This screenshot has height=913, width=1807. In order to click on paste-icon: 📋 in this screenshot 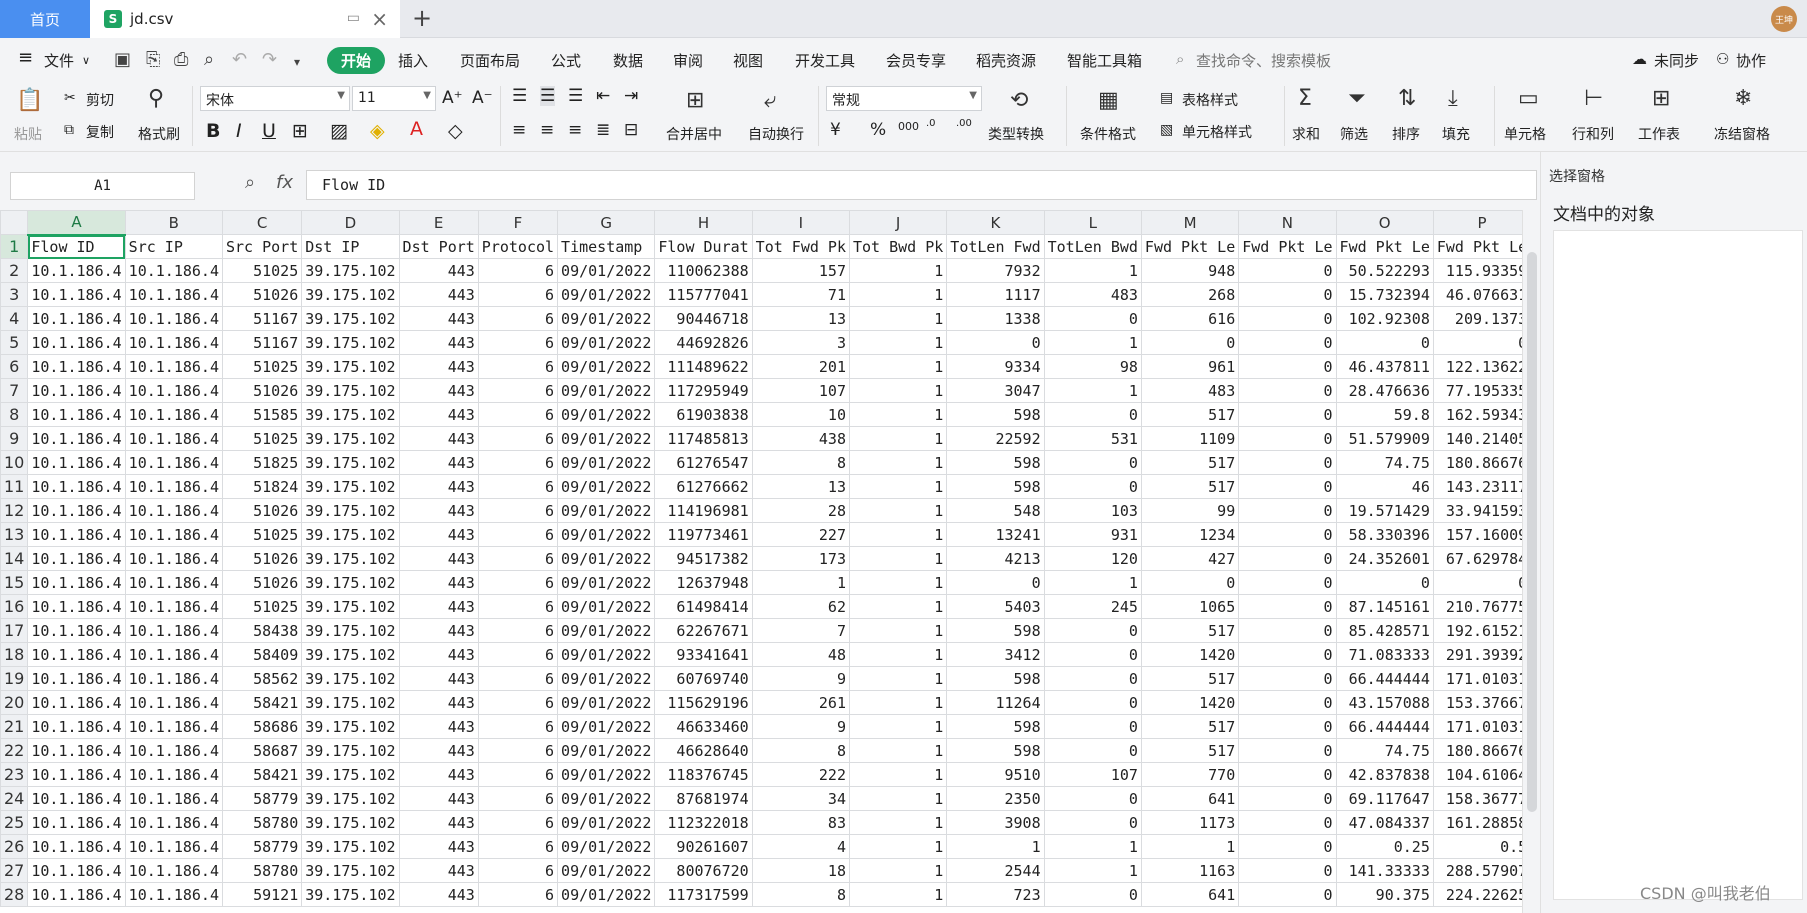, I will do `click(29, 100)`.